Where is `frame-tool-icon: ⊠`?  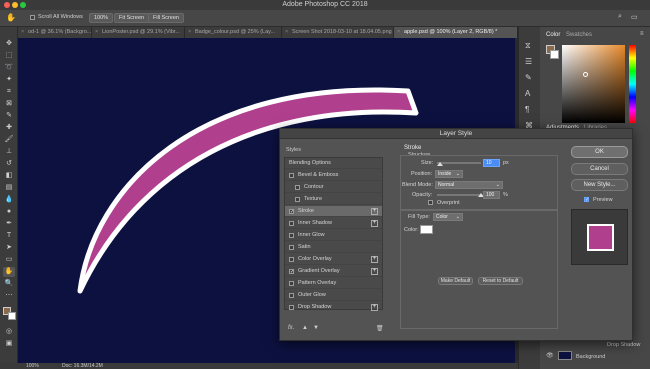 frame-tool-icon: ⊠ is located at coordinates (9, 104).